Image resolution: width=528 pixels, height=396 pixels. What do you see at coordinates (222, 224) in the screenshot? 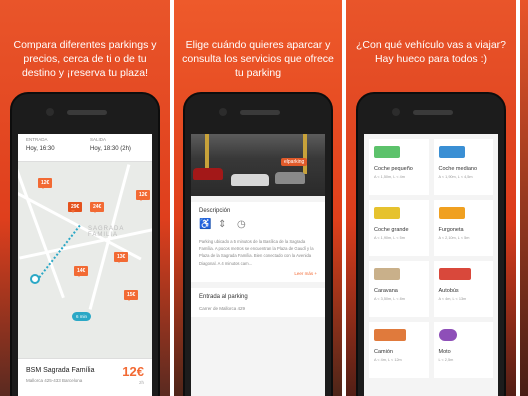
I see `height-limit-icon: ⇕` at bounding box center [222, 224].